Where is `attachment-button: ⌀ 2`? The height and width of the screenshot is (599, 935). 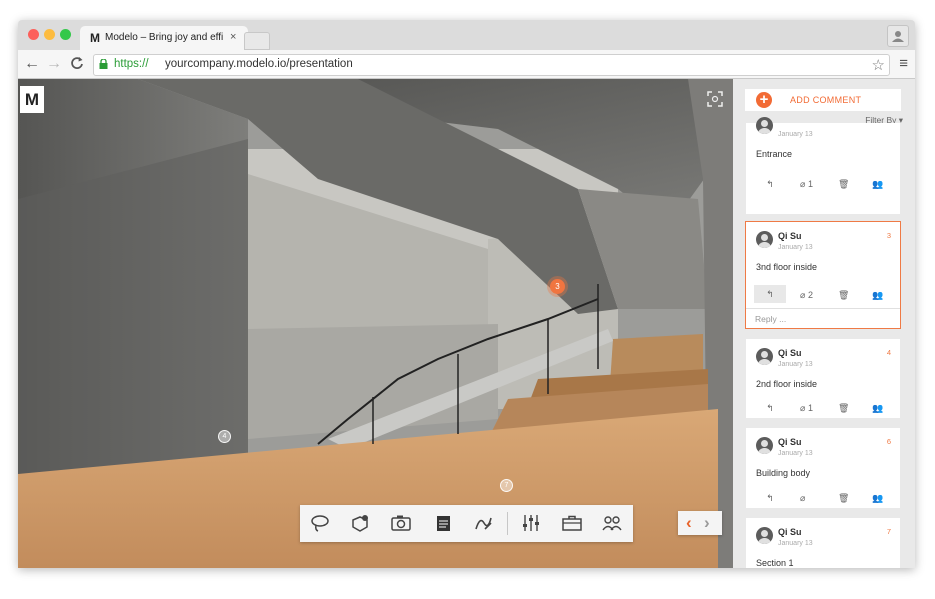 attachment-button: ⌀ 2 is located at coordinates (806, 295).